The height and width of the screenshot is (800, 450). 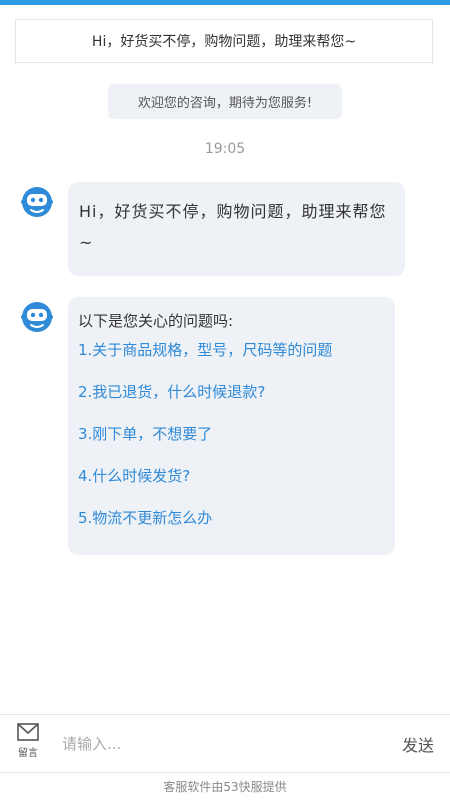 I want to click on message-input-bar: 留言 发送, so click(x=225, y=743).